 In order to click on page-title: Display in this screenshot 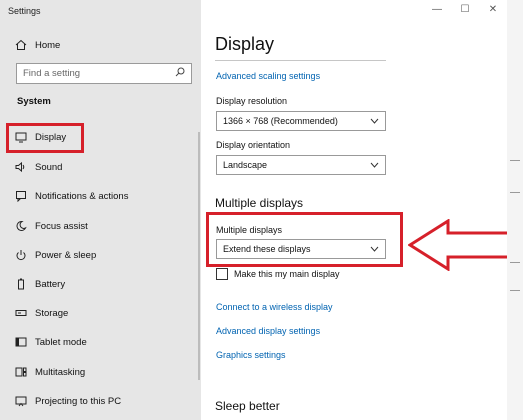, I will do `click(245, 44)`.